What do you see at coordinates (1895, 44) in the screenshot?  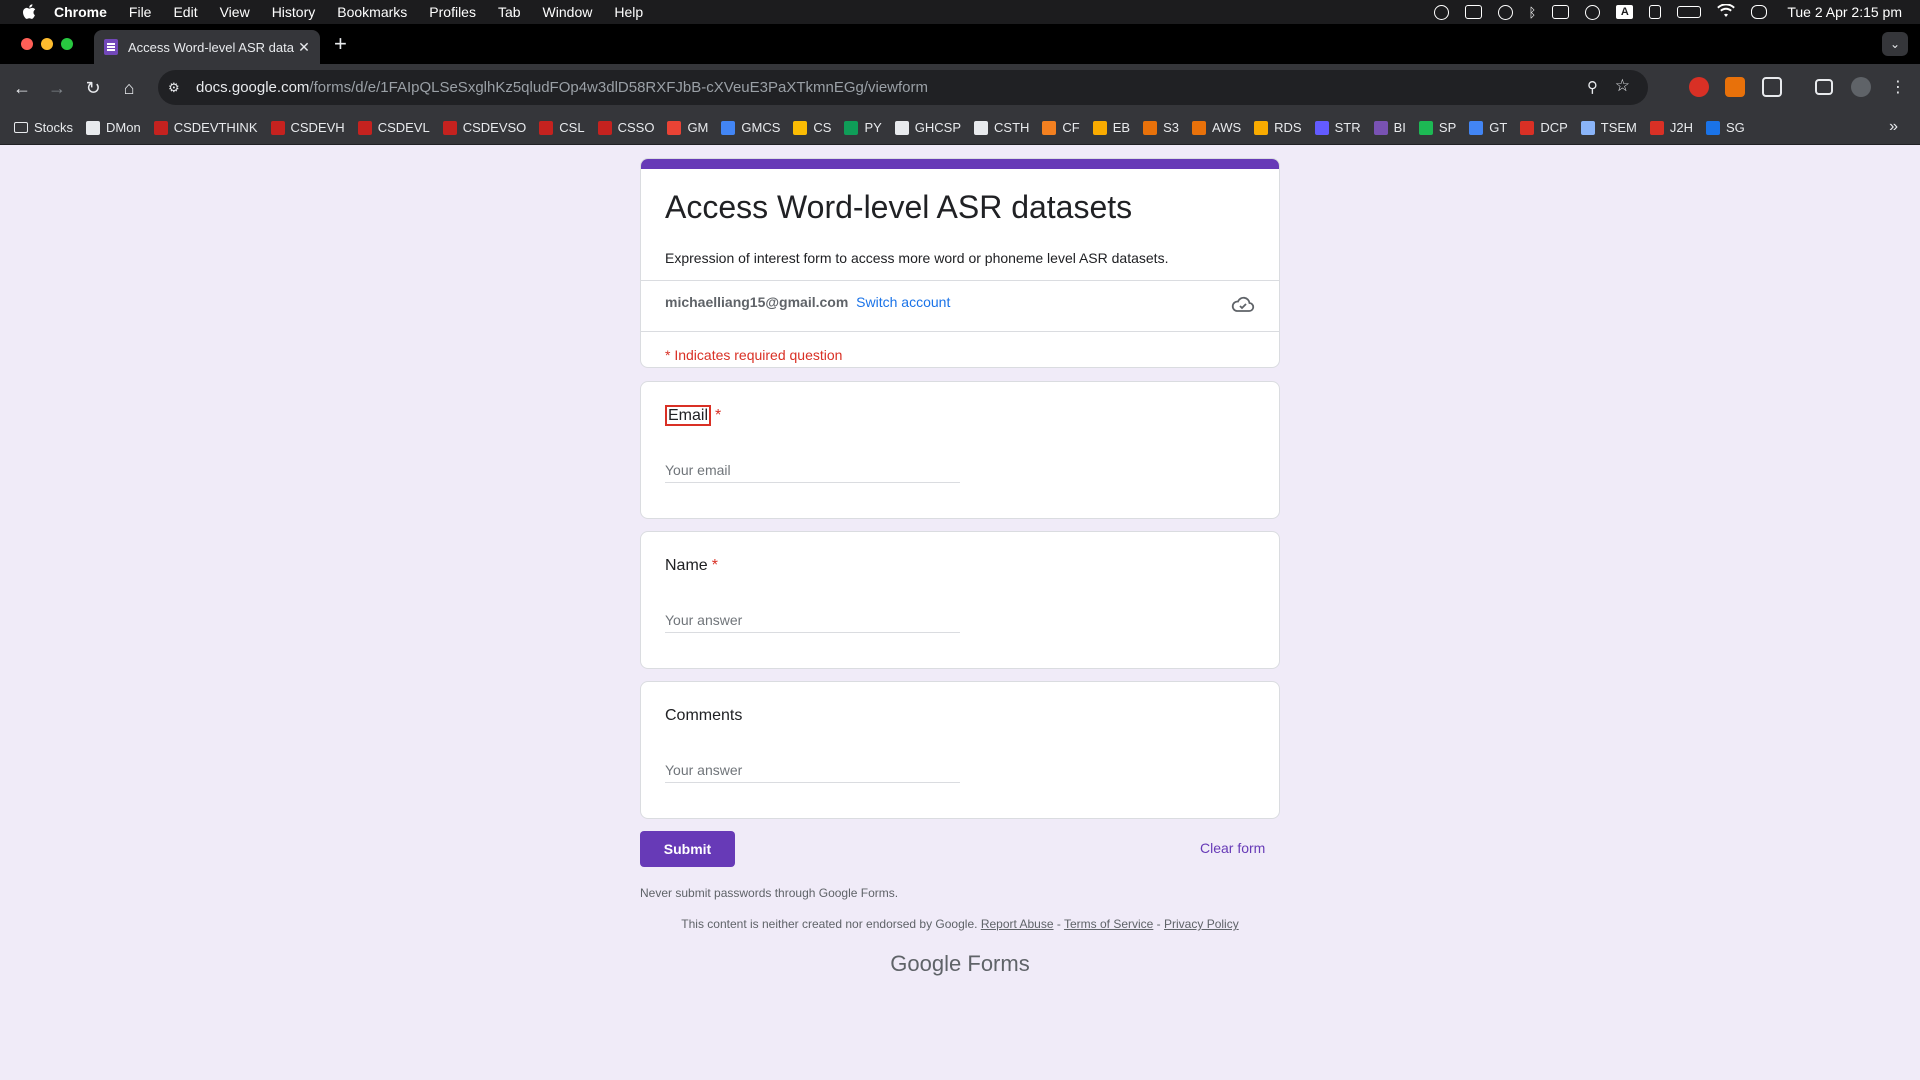 I see `tab-search-button: ⌄` at bounding box center [1895, 44].